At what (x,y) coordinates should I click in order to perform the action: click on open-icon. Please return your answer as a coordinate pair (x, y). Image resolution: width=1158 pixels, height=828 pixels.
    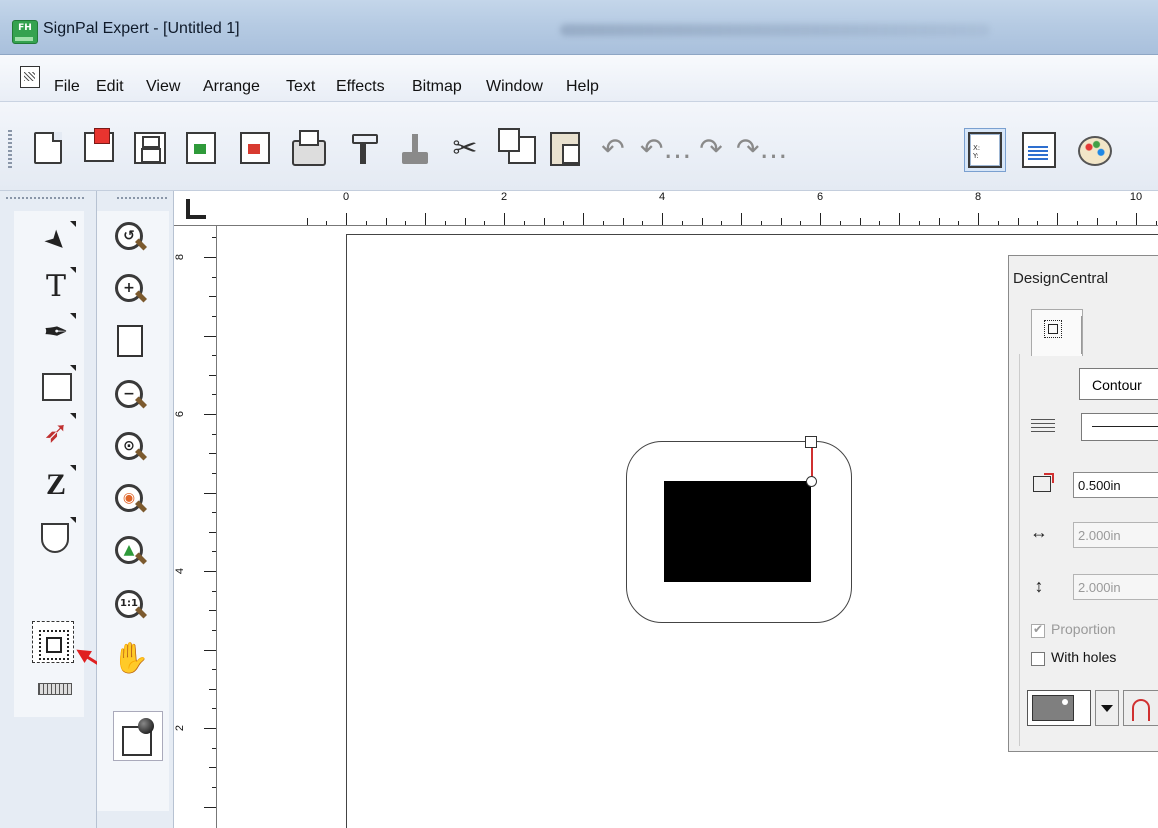
    Looking at the image, I should click on (99, 145).